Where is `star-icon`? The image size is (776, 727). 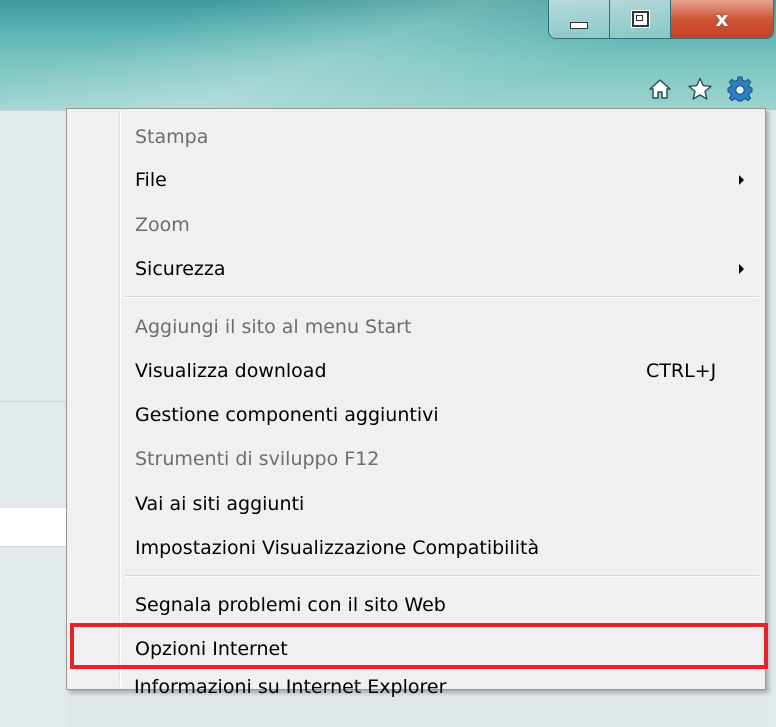
star-icon is located at coordinates (700, 88).